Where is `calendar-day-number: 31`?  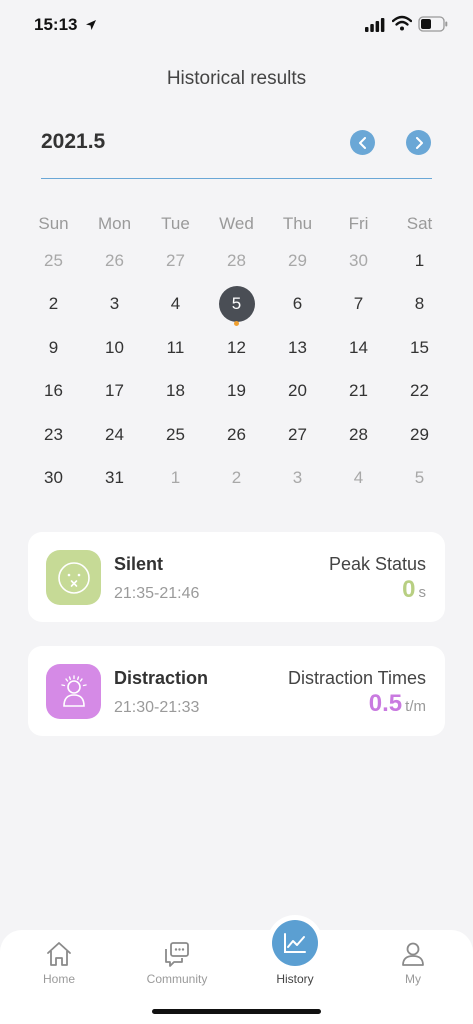
calendar-day-number: 31 is located at coordinates (114, 478).